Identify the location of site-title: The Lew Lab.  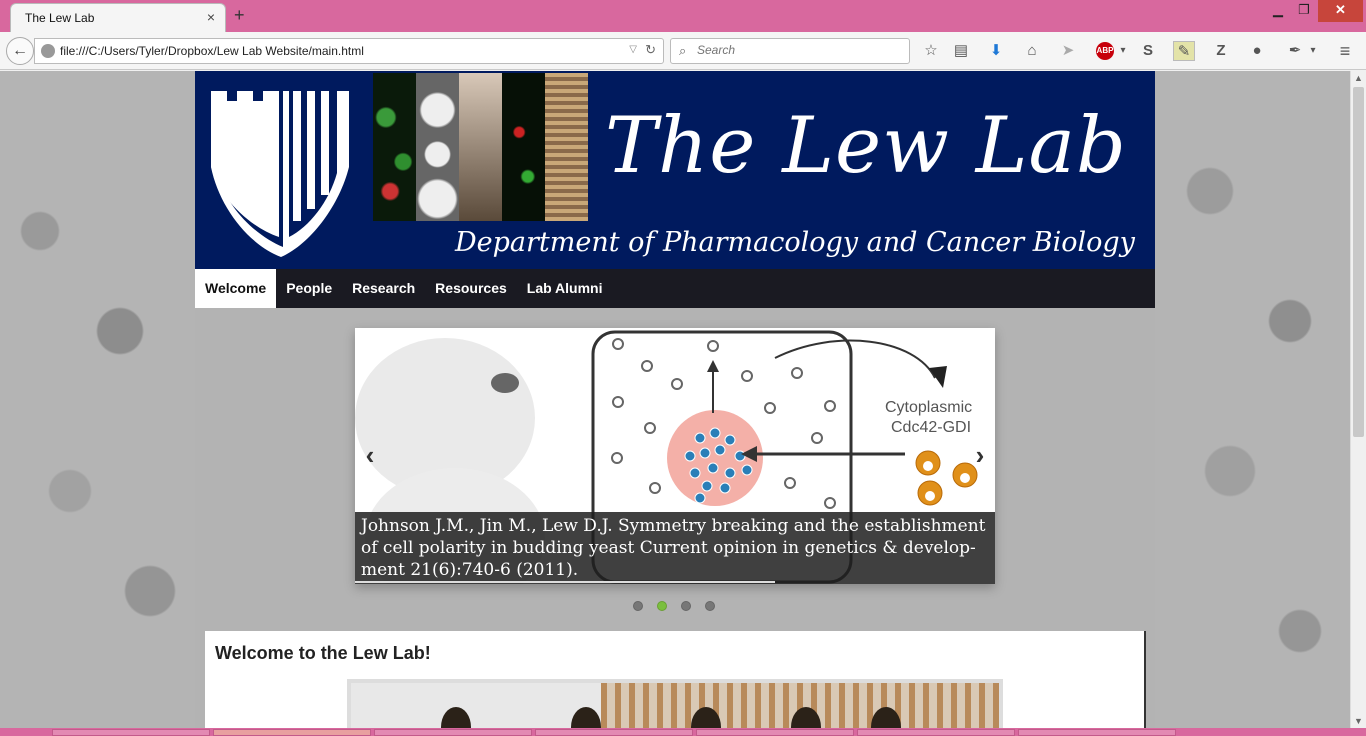
(866, 146).